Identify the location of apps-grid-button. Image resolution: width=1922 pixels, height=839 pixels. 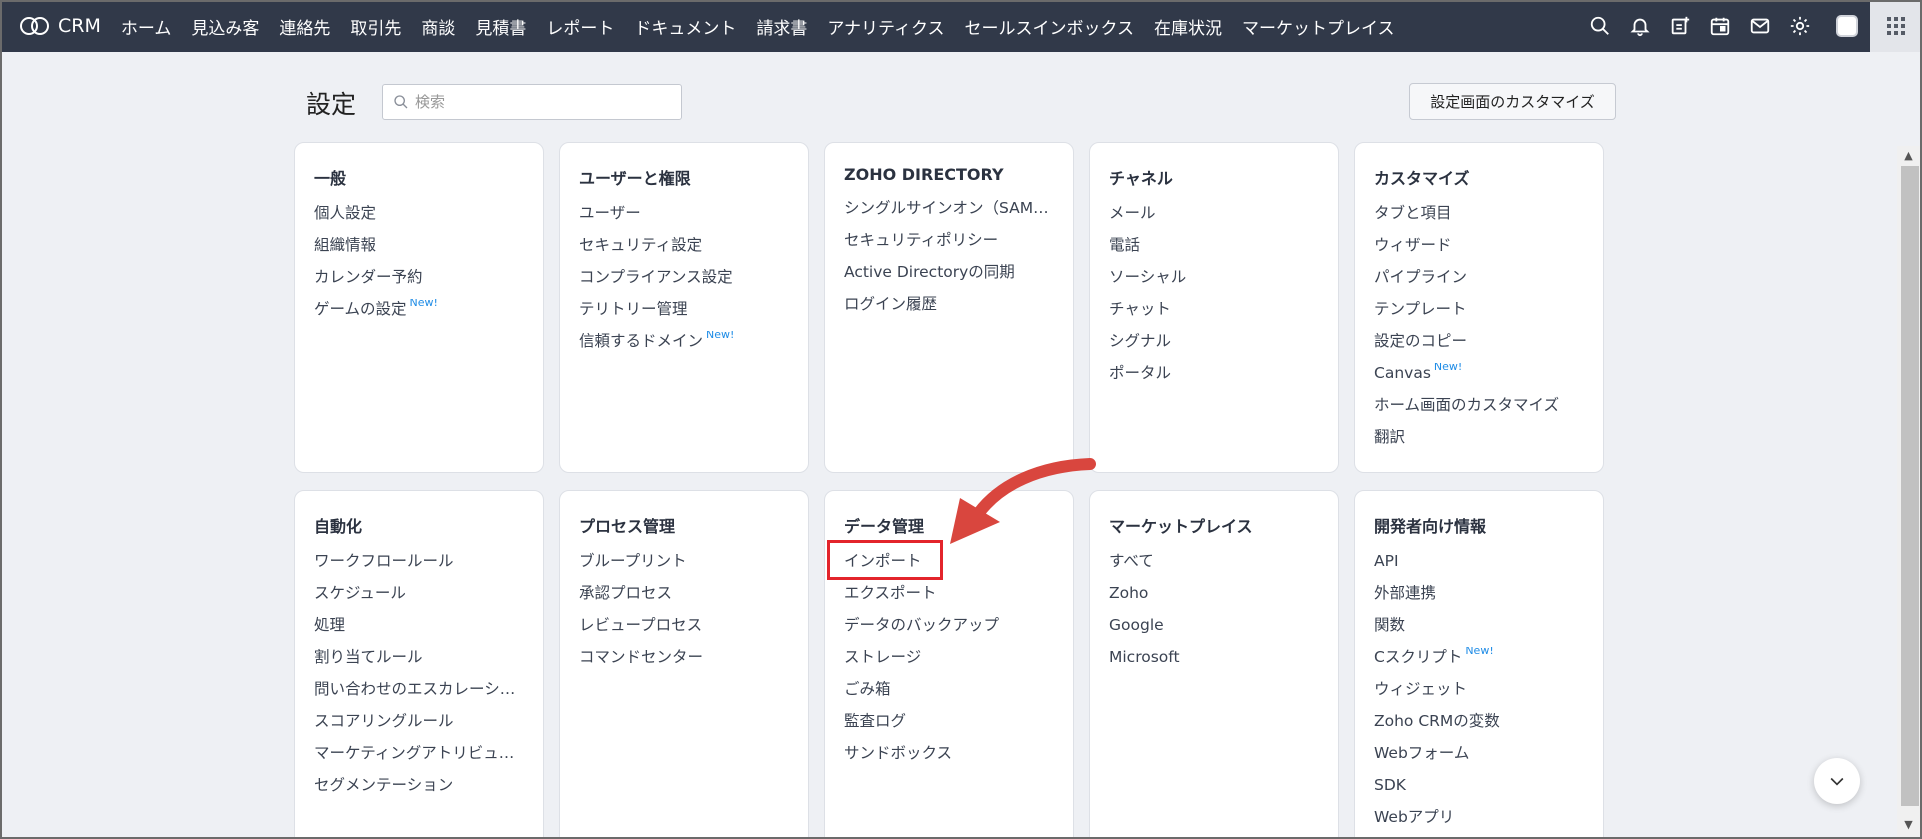
(1896, 26).